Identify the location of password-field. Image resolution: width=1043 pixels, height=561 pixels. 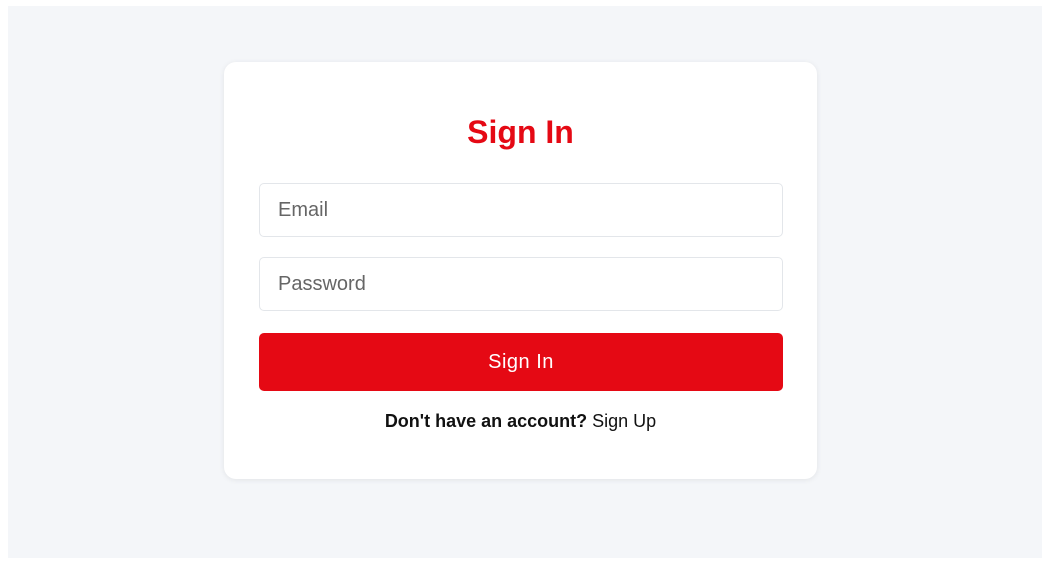
(521, 284).